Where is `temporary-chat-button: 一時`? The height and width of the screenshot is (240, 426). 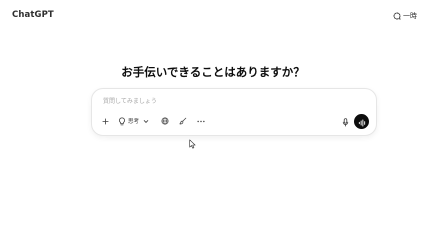
temporary-chat-button: 一時 is located at coordinates (405, 16).